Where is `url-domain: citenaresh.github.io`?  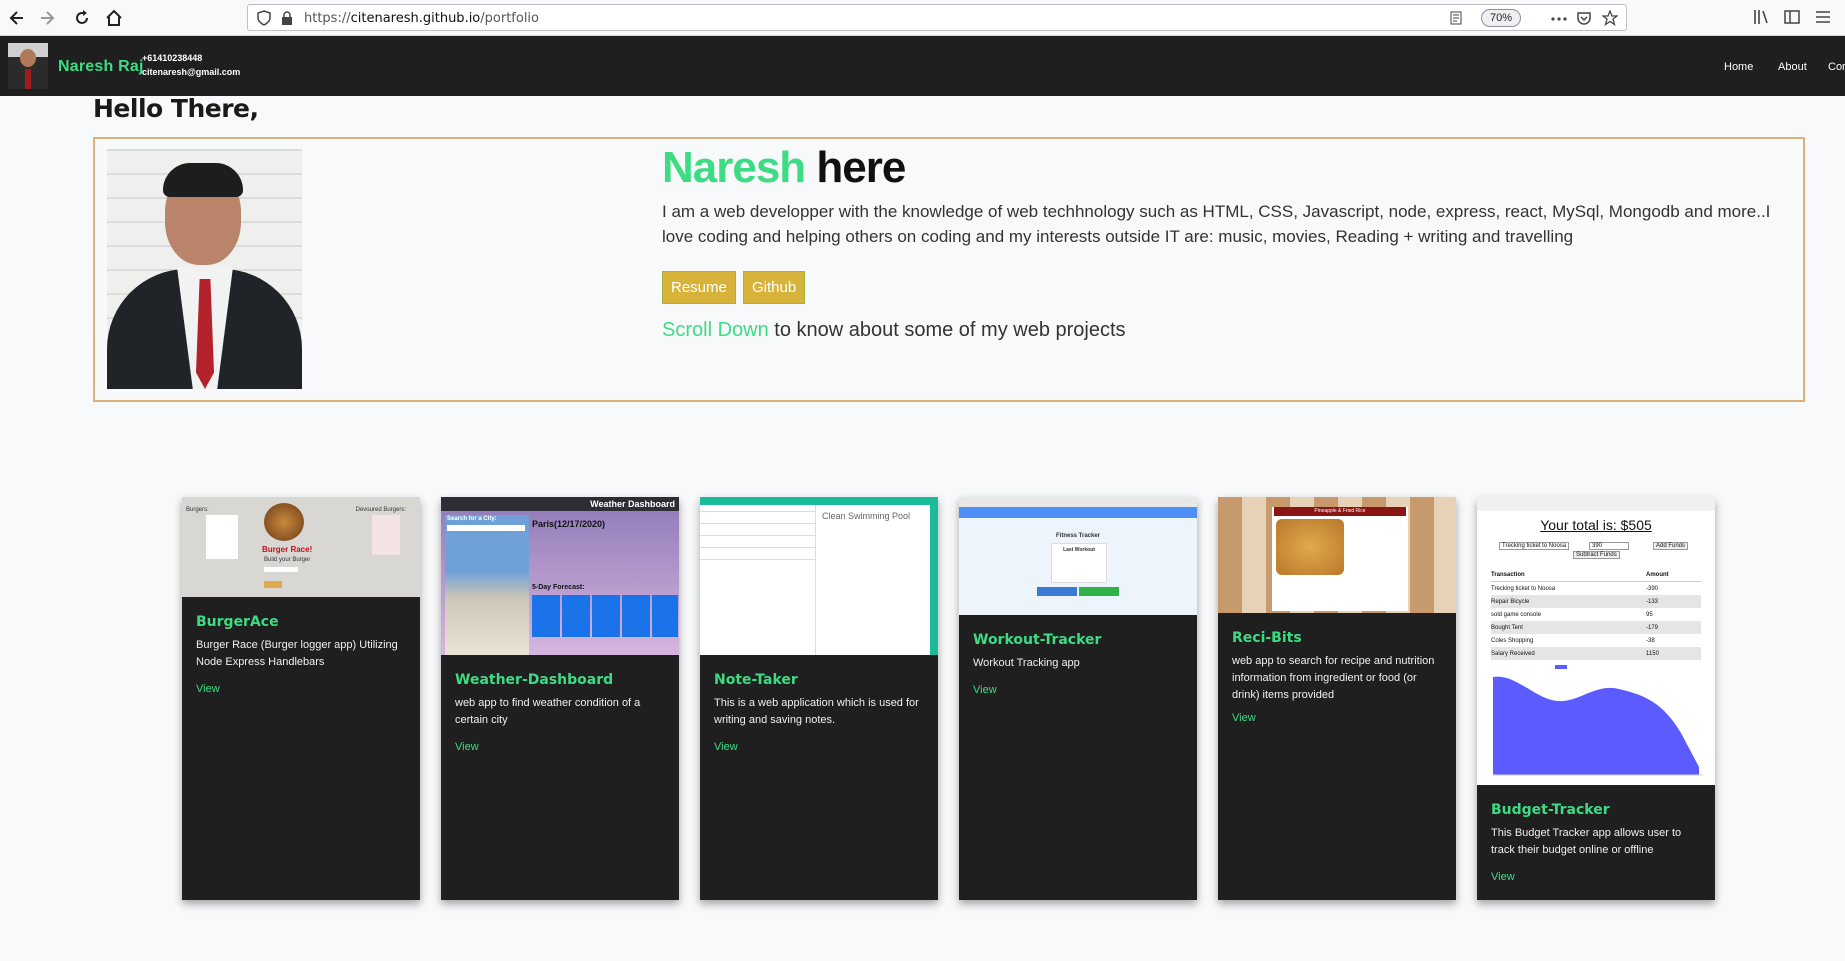
url-domain: citenaresh.github.io is located at coordinates (415, 18).